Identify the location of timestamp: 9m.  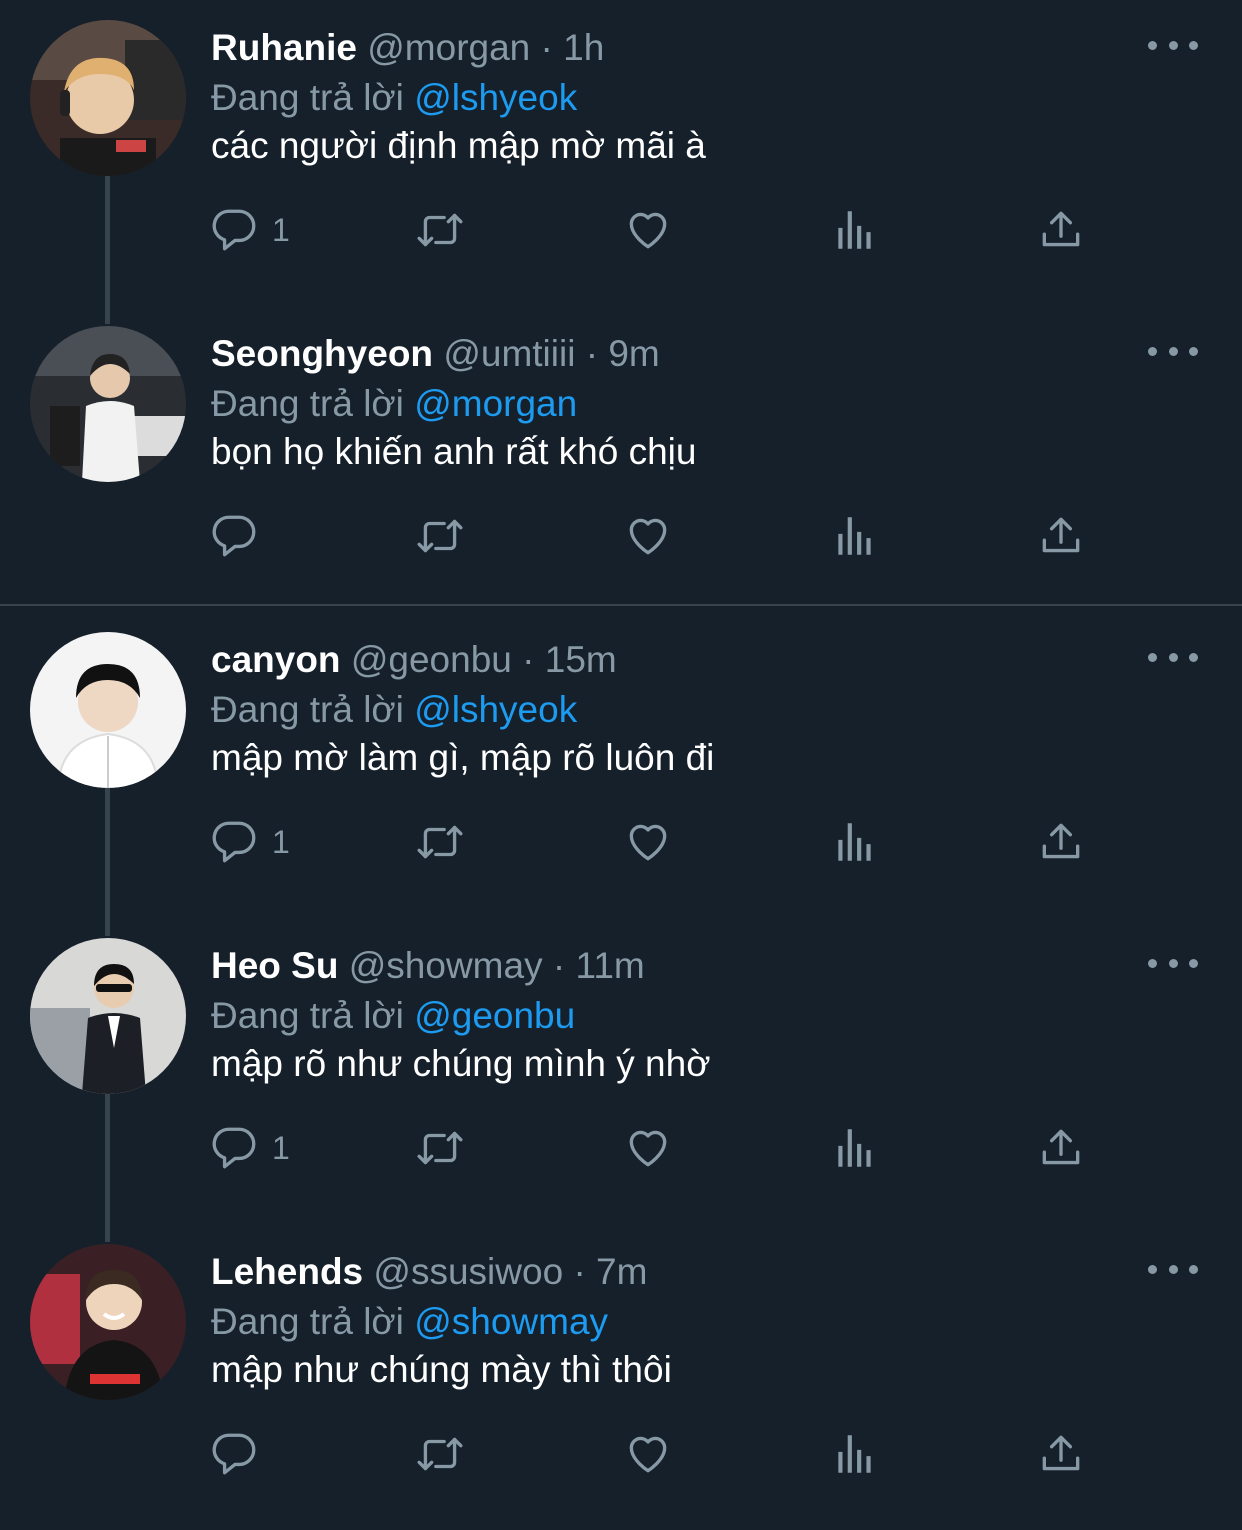
(633, 353).